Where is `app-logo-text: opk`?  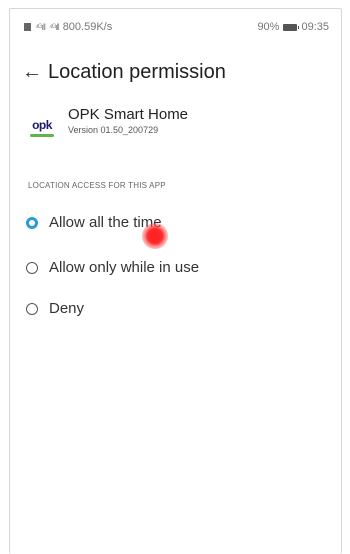 app-logo-text: opk is located at coordinates (42, 125).